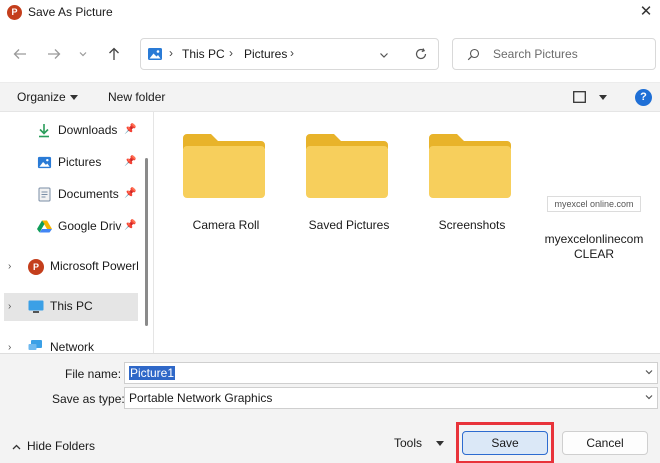 This screenshot has height=463, width=660. I want to click on save-type-select: Portable Network Graphics, so click(391, 398).